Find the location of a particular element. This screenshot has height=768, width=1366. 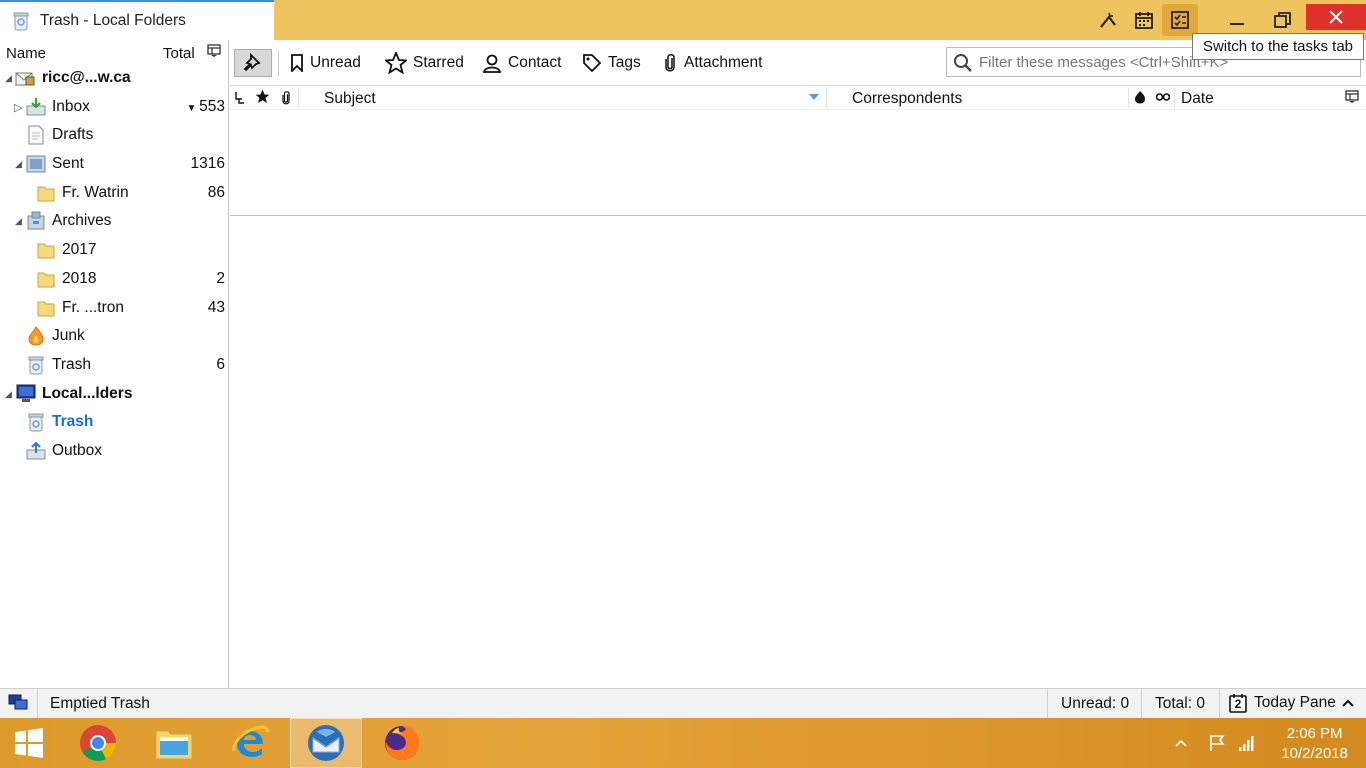

chat-tab-button is located at coordinates (1108, 20).